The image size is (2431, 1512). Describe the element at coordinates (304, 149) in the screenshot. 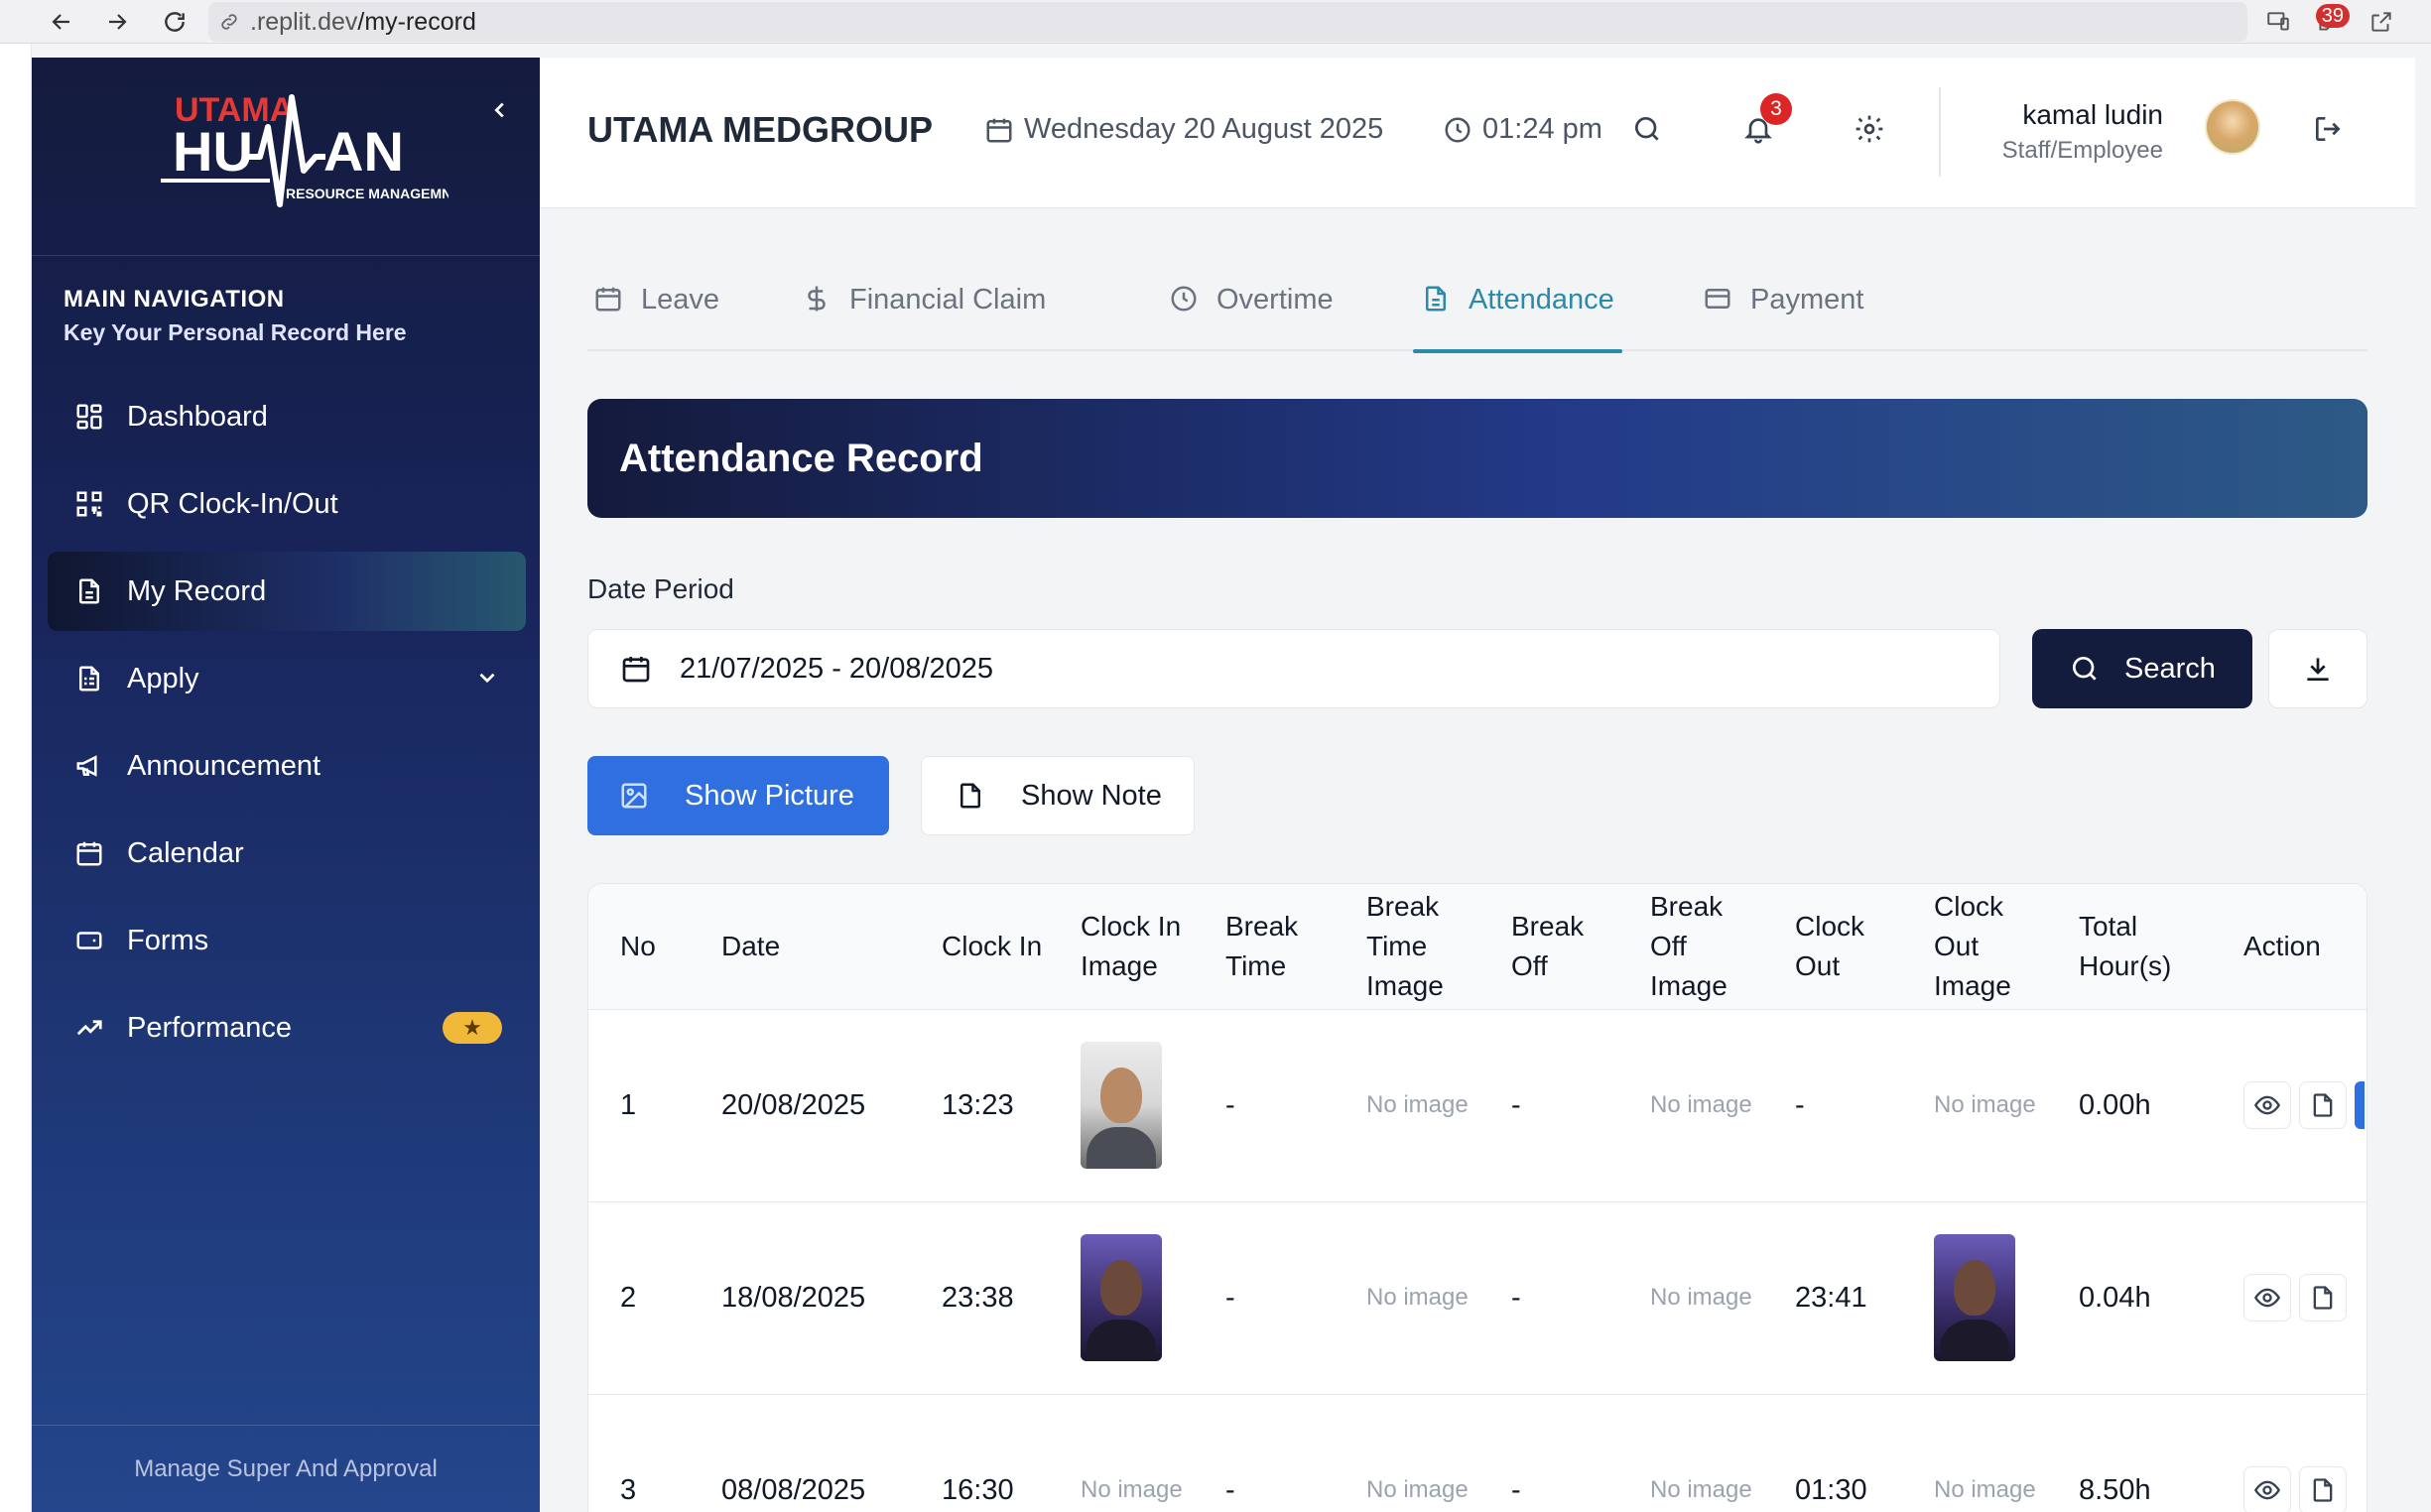

I see `utama-human-logo: UTAMA HU AN RESOURCE MANAGEMNET` at that location.